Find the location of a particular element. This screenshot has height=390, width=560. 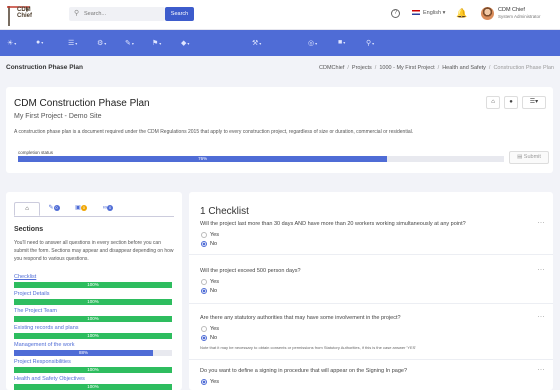

plan-title: CDM Construction Phase Plan is located at coordinates (82, 103).